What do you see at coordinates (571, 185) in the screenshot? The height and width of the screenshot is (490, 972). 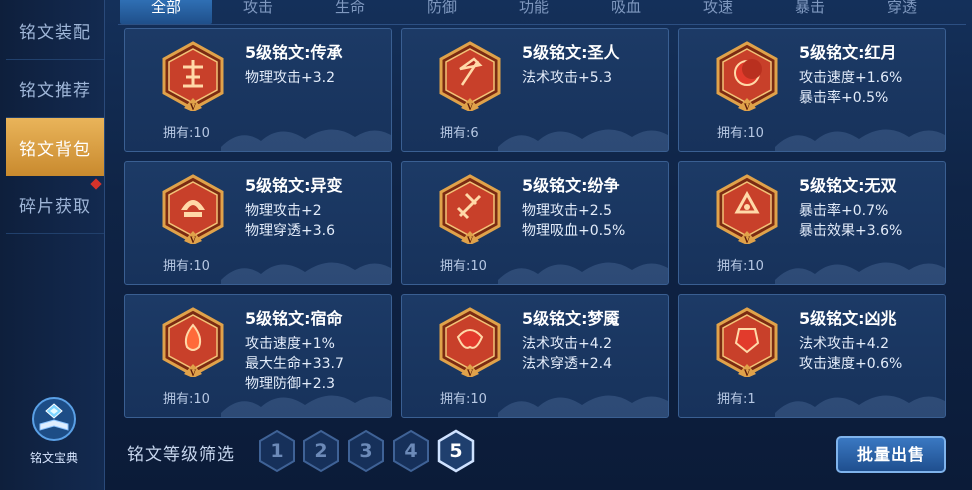 I see `inscription-title: 5级铭文:纷争` at bounding box center [571, 185].